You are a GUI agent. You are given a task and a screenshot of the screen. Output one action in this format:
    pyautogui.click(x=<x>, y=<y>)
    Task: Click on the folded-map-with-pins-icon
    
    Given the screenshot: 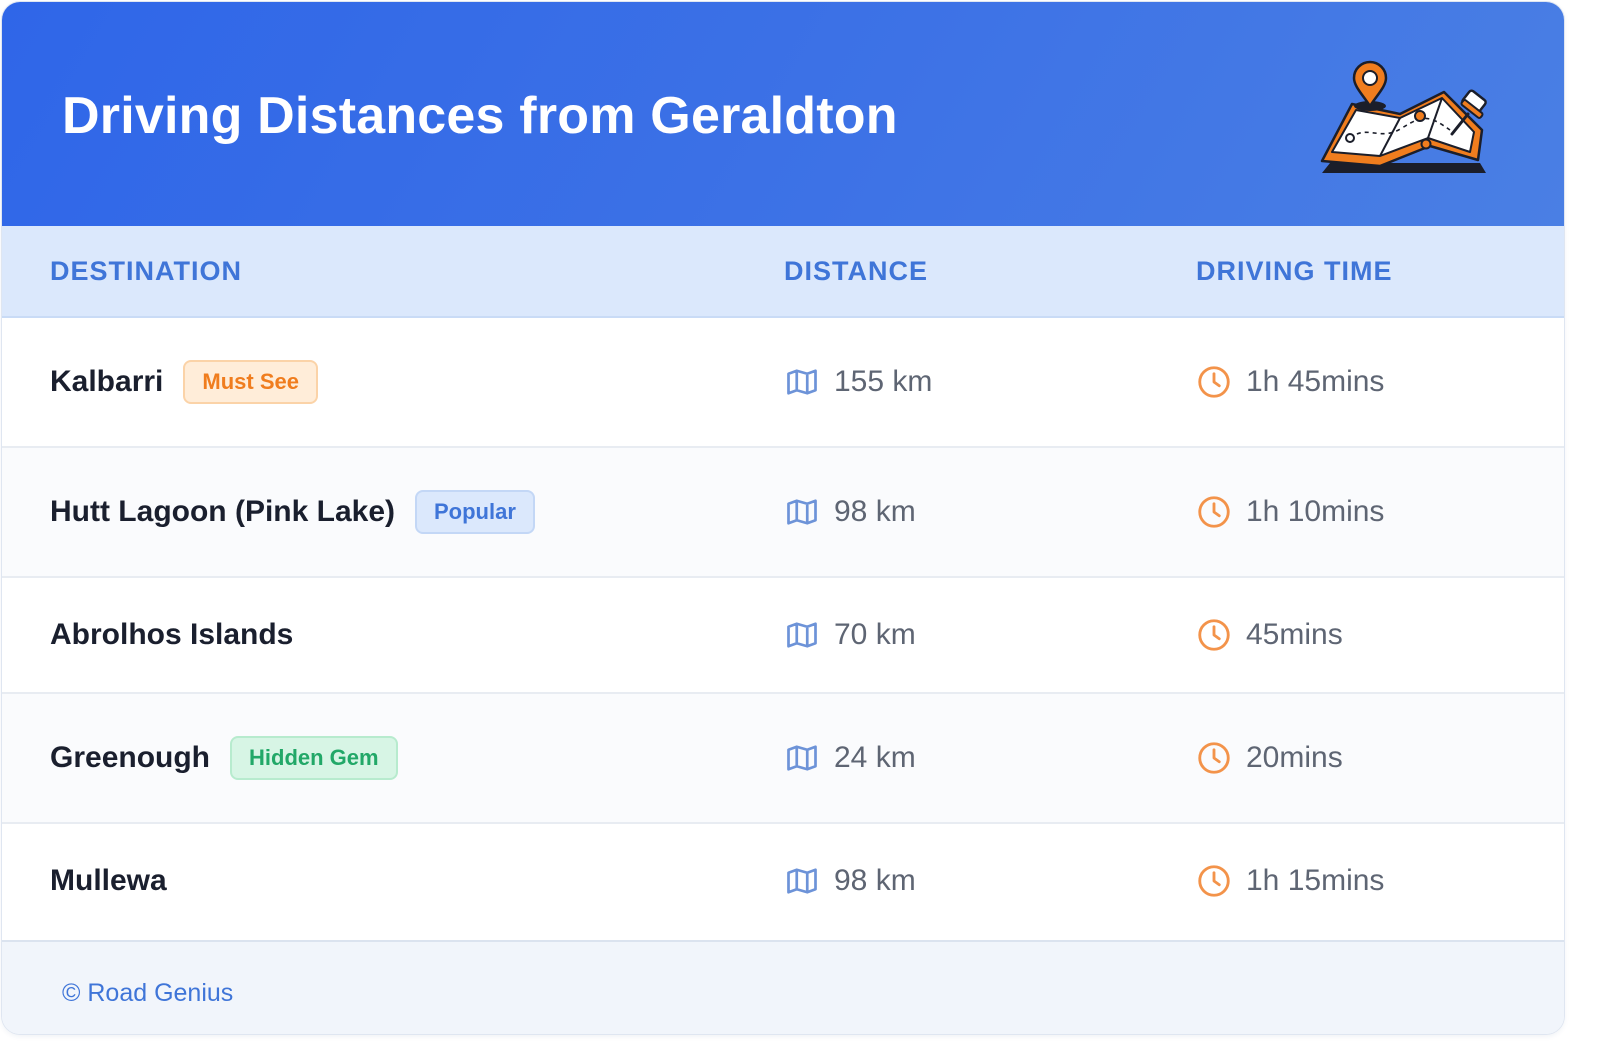 What is the action you would take?
    pyautogui.click(x=1403, y=116)
    